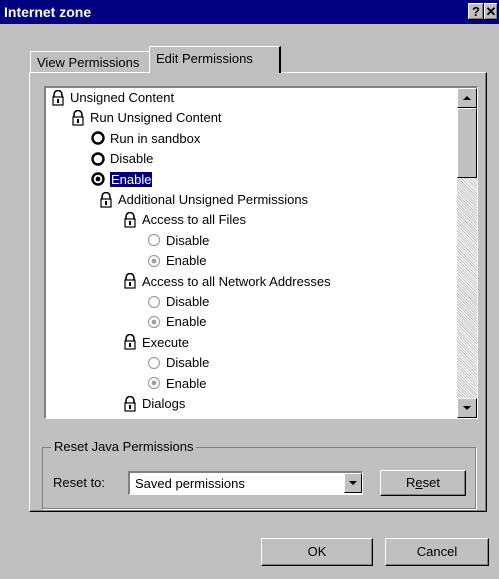 The width and height of the screenshot is (499, 579). I want to click on arrow-up-icon, so click(467, 98).